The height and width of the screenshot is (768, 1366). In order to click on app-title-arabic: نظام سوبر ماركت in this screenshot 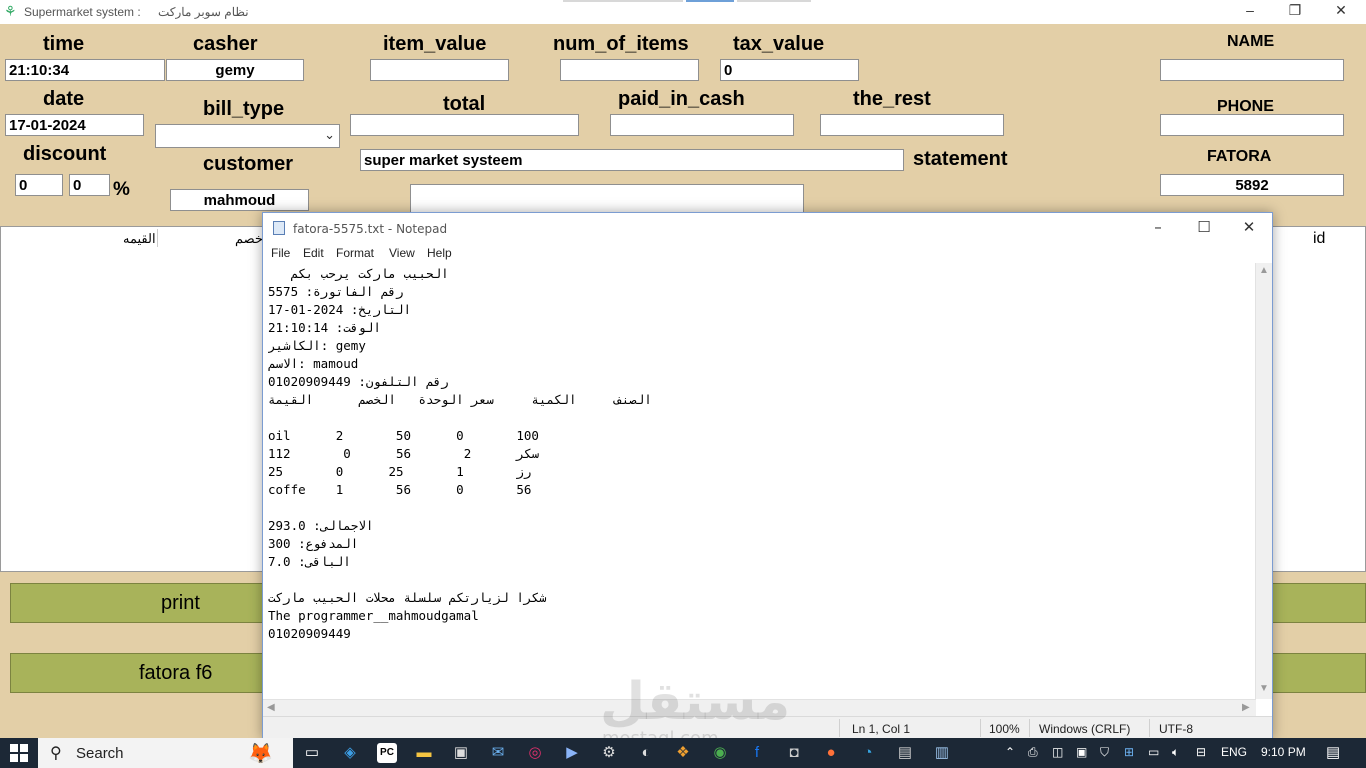, I will do `click(203, 12)`.